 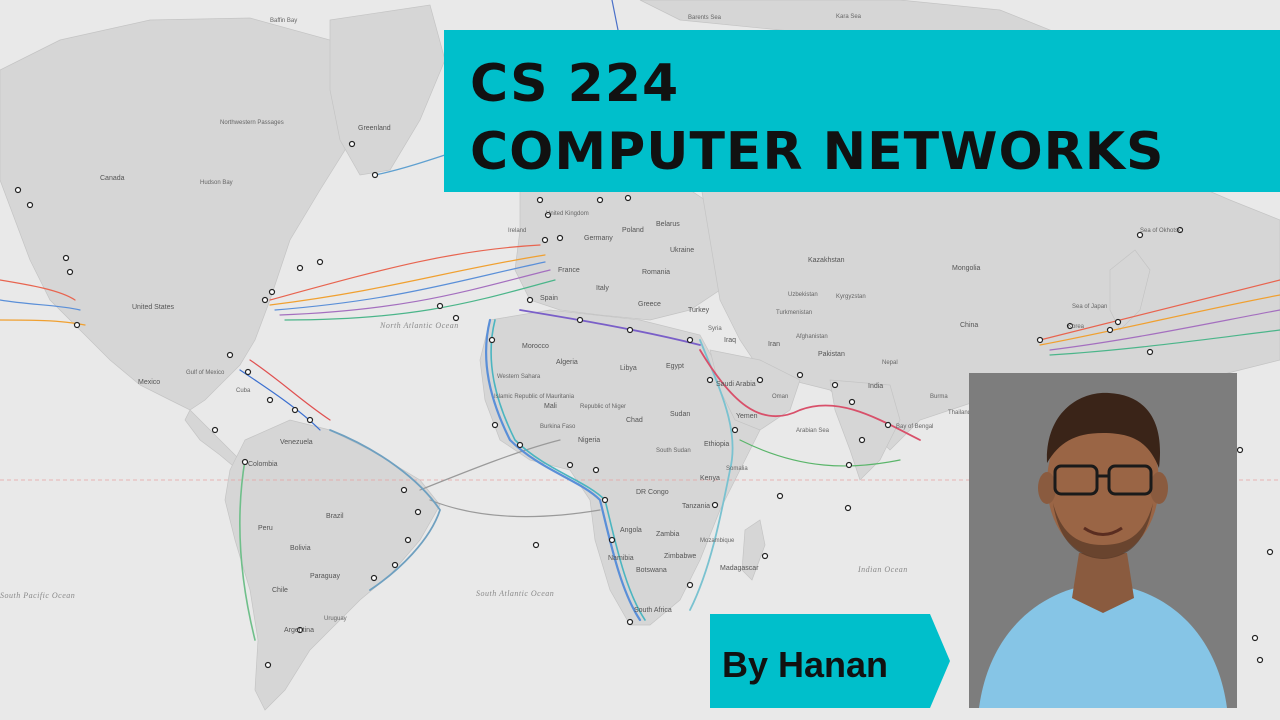 What do you see at coordinates (817, 152) in the screenshot?
I see `course-name: COMPUTER NETWORKS` at bounding box center [817, 152].